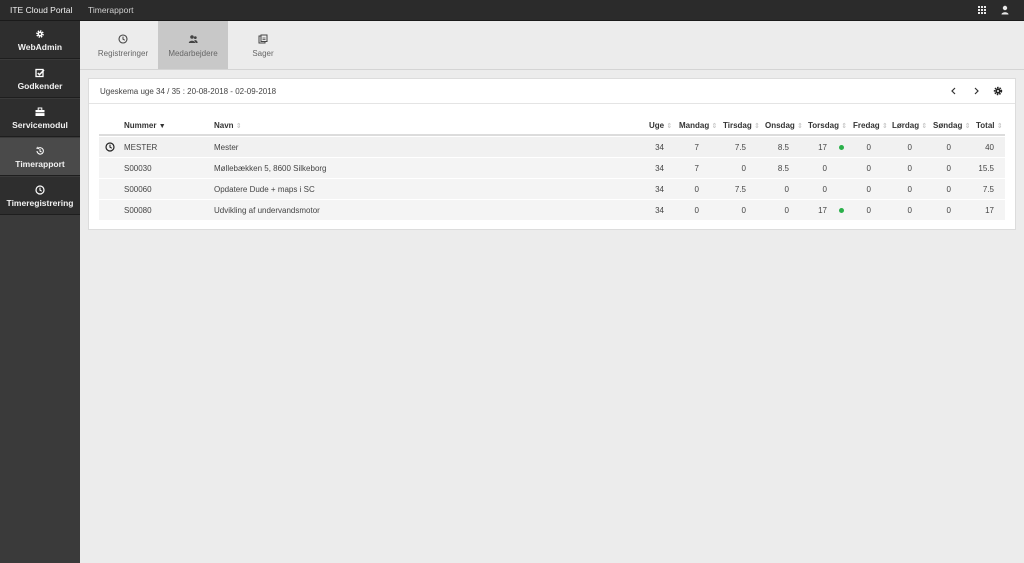 Image resolution: width=1024 pixels, height=563 pixels. I want to click on history-icon, so click(40, 150).